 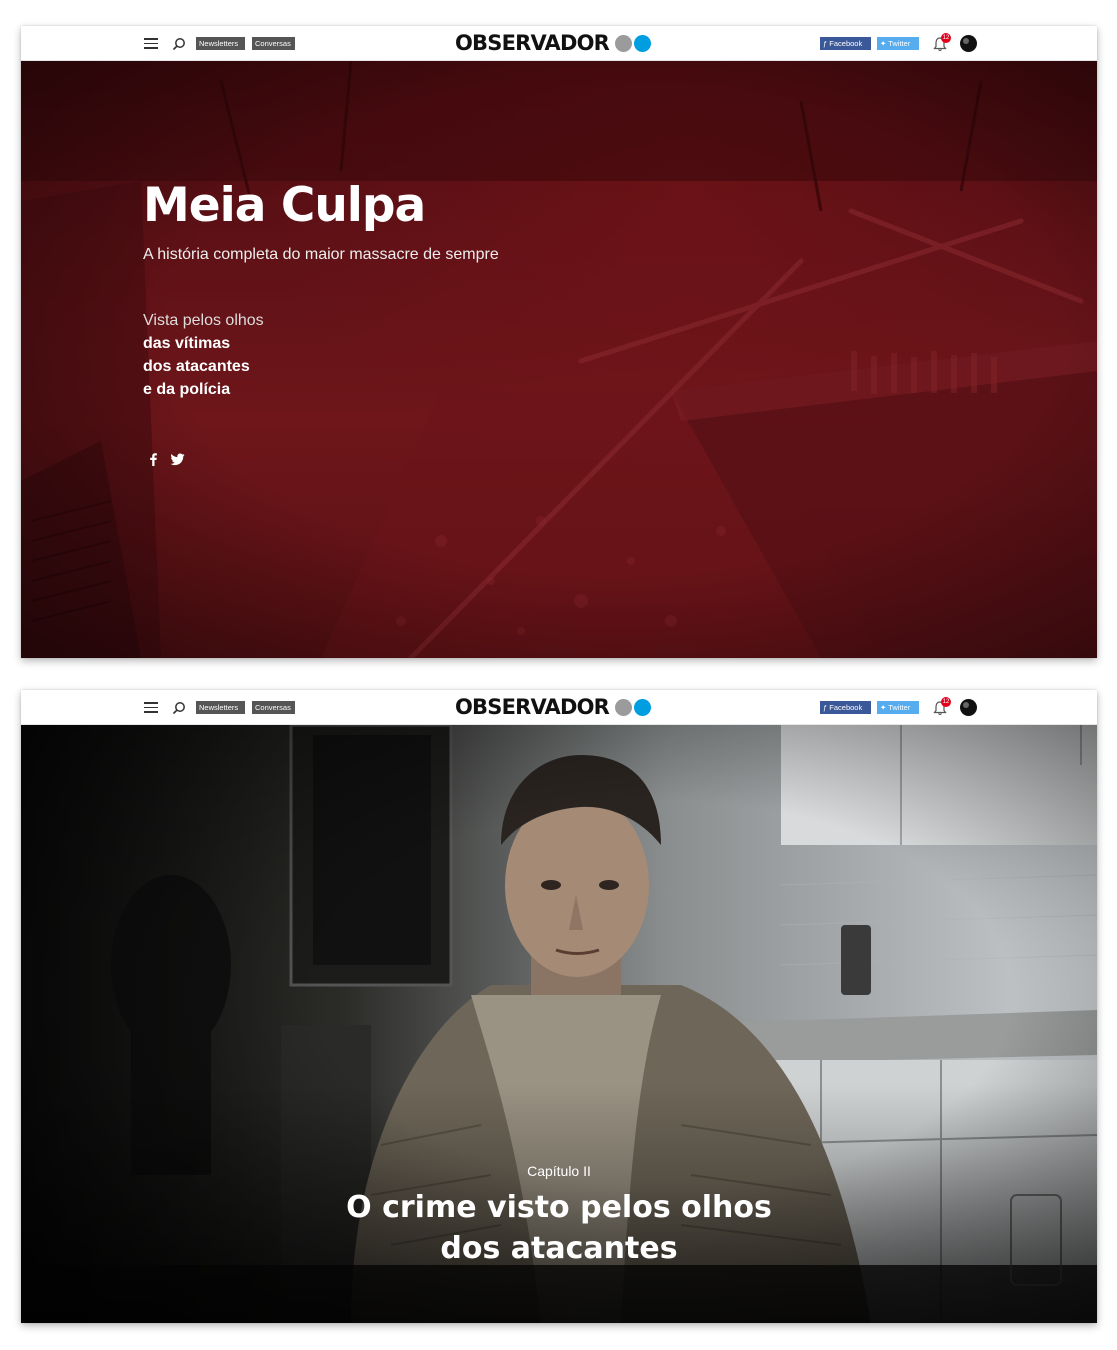 I want to click on facebook-icon, so click(x=153, y=459).